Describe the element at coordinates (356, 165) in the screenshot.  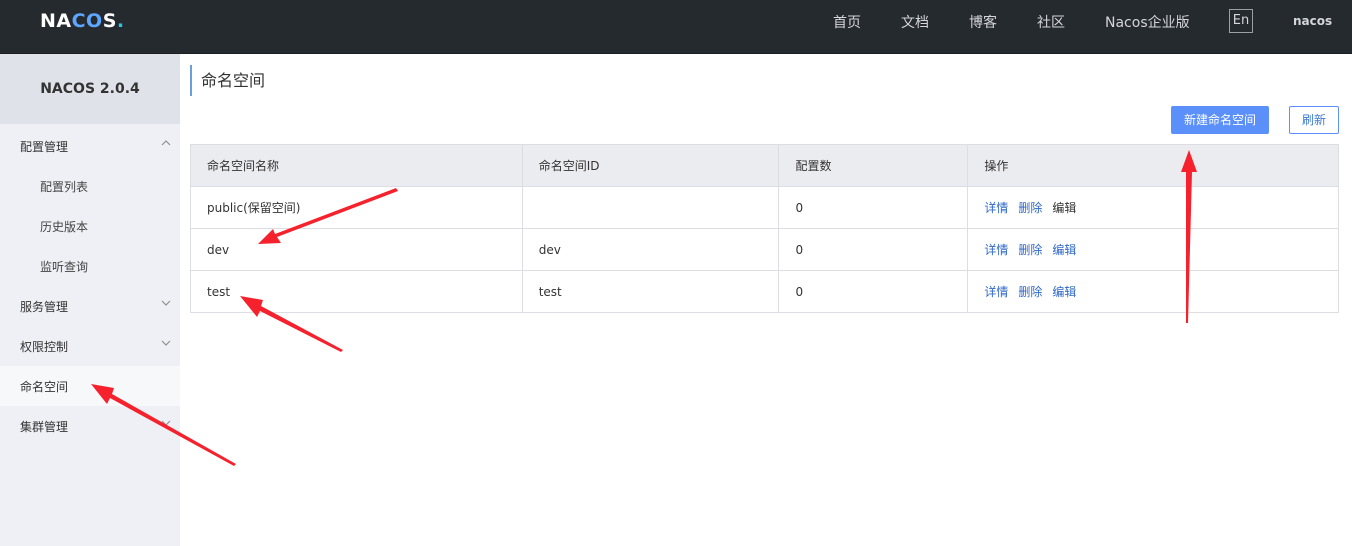
I see `column-header-namespace-name: 命名空间名称` at that location.